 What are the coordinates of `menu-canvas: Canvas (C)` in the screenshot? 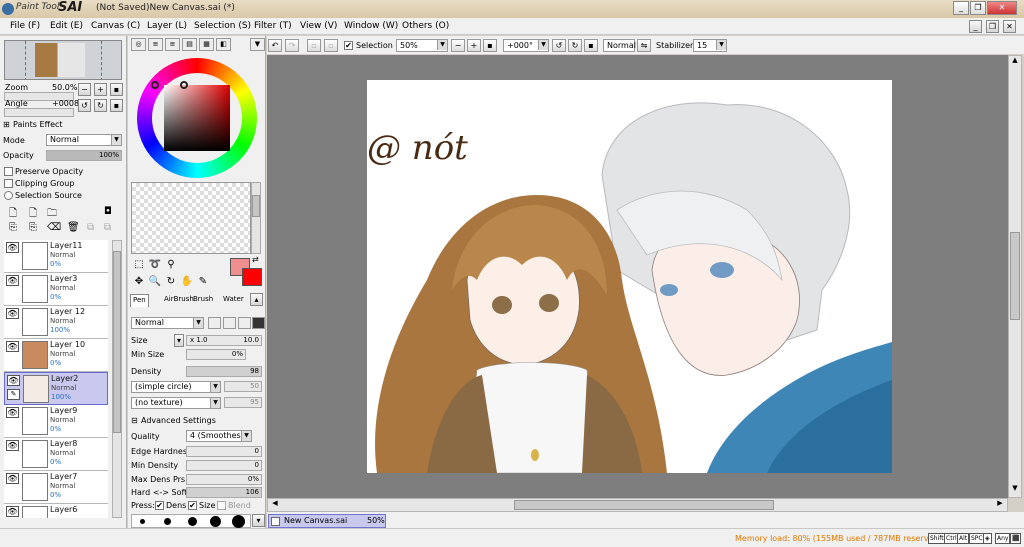 It's located at (115, 26).